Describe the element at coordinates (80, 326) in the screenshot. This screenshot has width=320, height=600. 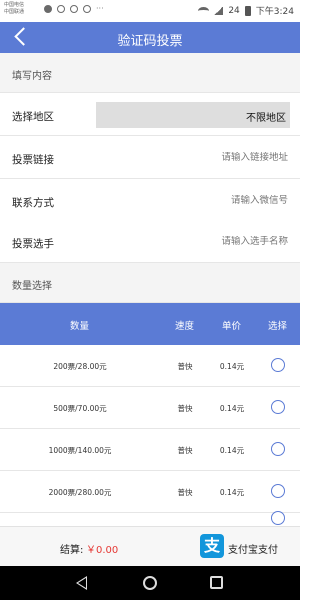
I see `col-qty: 数量` at that location.